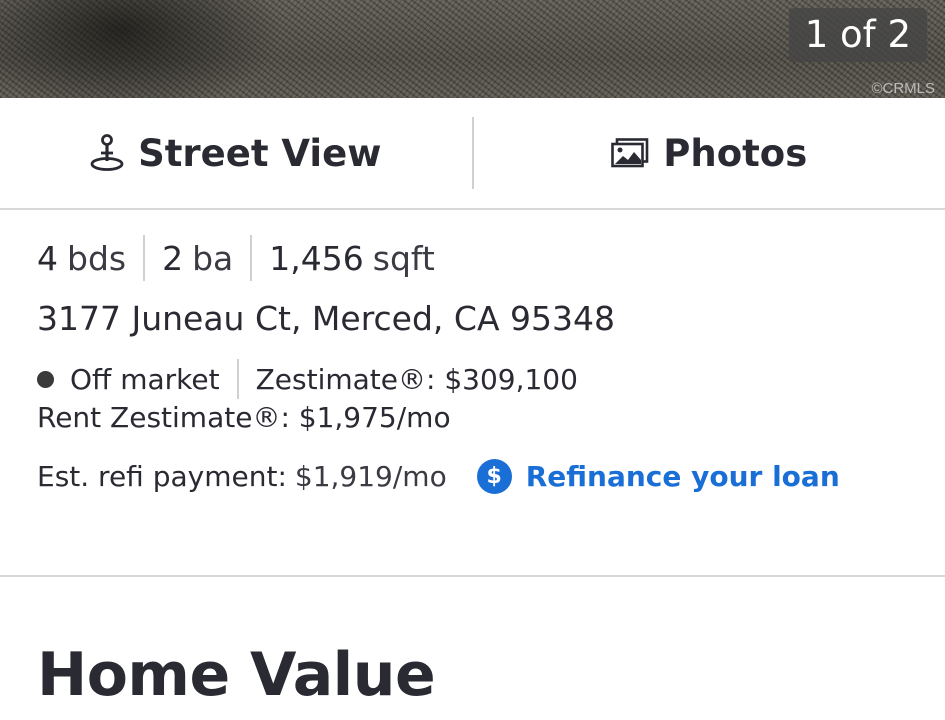  What do you see at coordinates (472, 49) in the screenshot?
I see `listing-photo: 1 of 2 ©CRMLS` at bounding box center [472, 49].